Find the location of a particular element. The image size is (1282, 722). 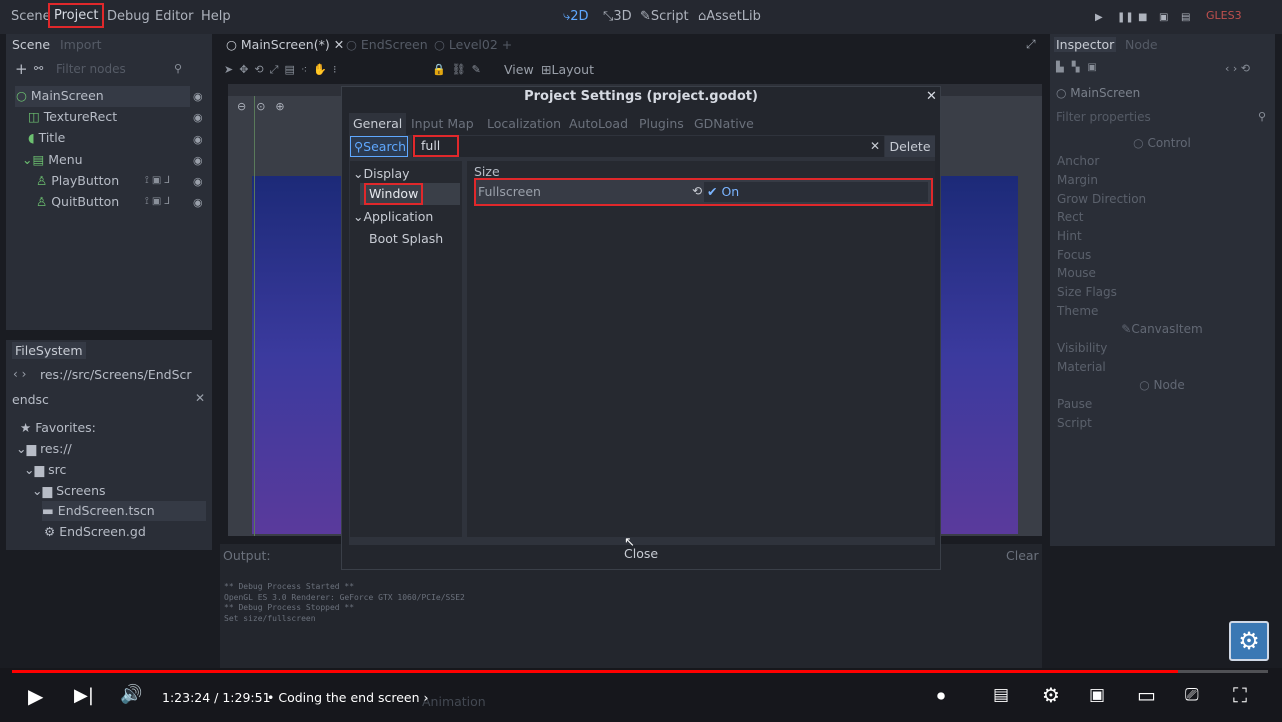

fs-endscreen-tscn: ▬ EndScreen.tscn is located at coordinates (124, 511).